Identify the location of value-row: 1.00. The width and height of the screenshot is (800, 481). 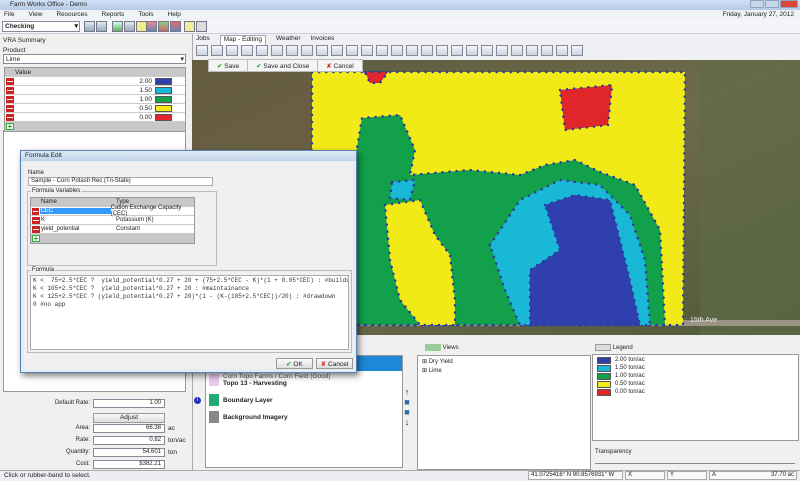
(95, 99).